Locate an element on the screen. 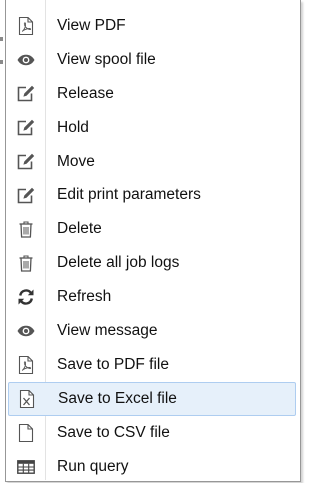 The image size is (320, 483). menu-item-view-spool-file: View spool file is located at coordinates (152, 60).